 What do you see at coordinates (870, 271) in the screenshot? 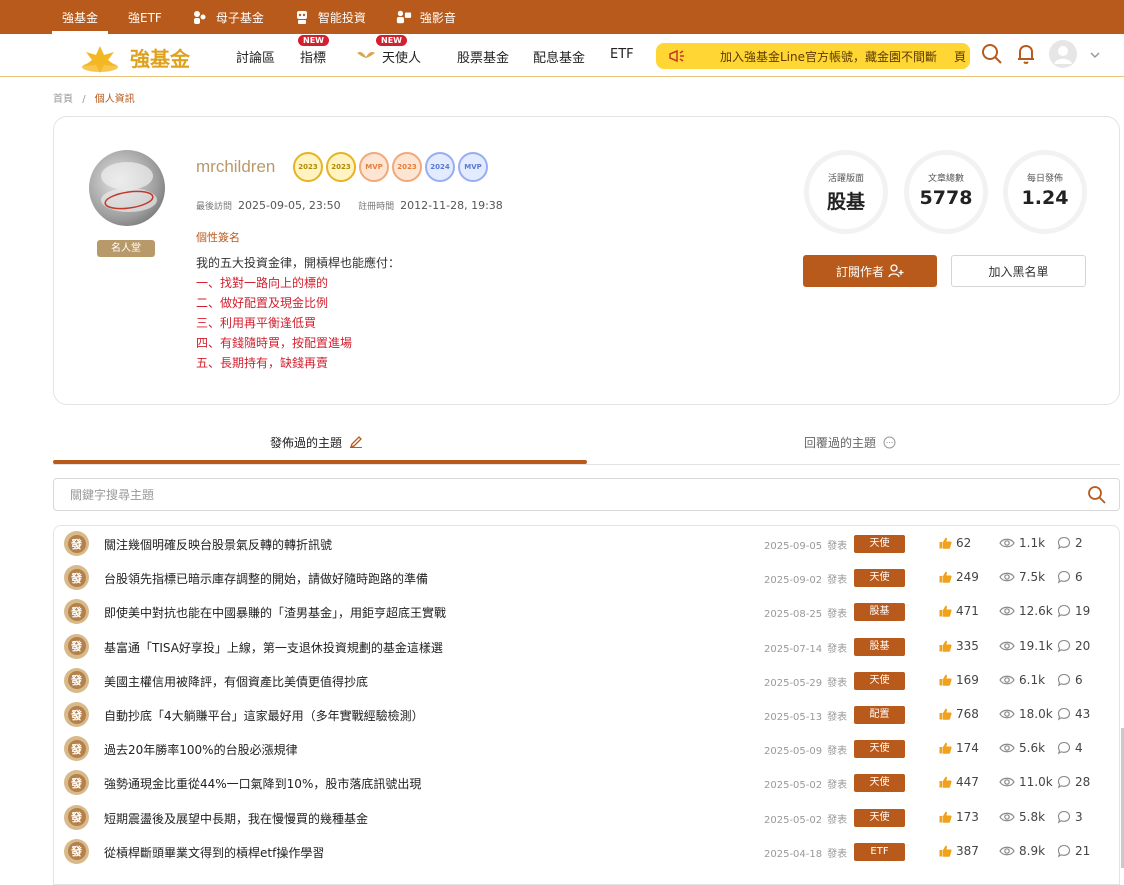
I see `subscribe-author-button: 訂閱作者` at bounding box center [870, 271].